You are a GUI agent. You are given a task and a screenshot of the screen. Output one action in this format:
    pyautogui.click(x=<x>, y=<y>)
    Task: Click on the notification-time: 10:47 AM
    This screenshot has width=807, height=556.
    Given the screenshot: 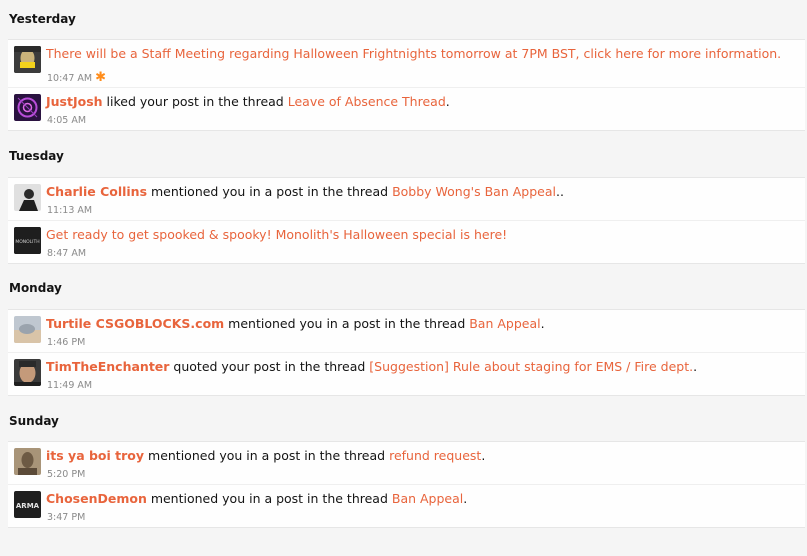 What is the action you would take?
    pyautogui.click(x=70, y=78)
    